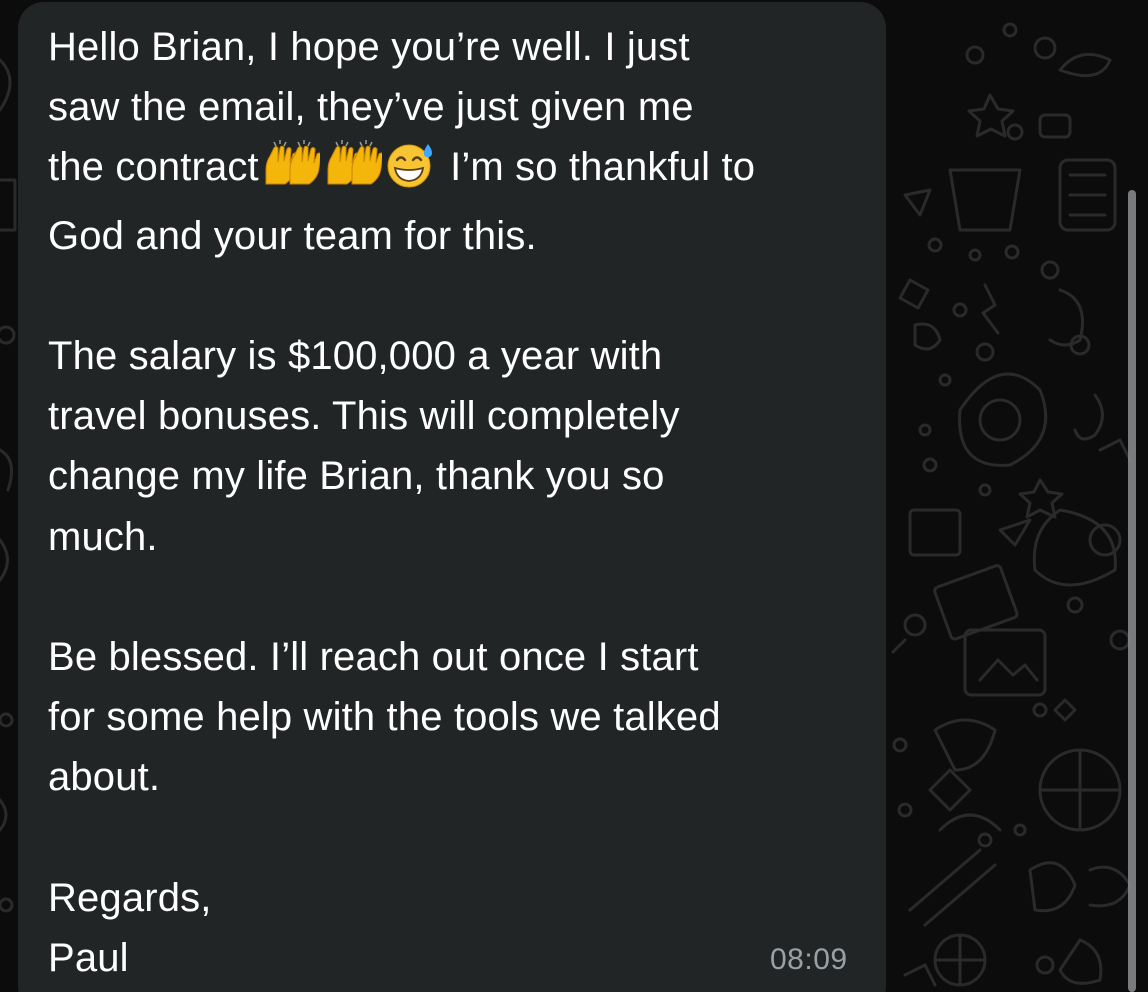  Describe the element at coordinates (355, 356) in the screenshot. I see `message-line: The salary is $100,000 a year with` at that location.